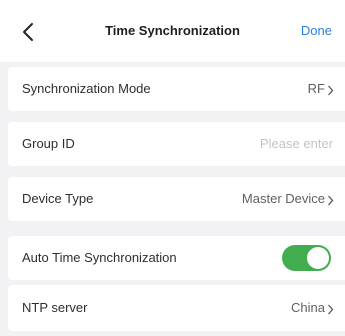 This screenshot has height=336, width=345. Describe the element at coordinates (316, 30) in the screenshot. I see `done-button: Done` at that location.